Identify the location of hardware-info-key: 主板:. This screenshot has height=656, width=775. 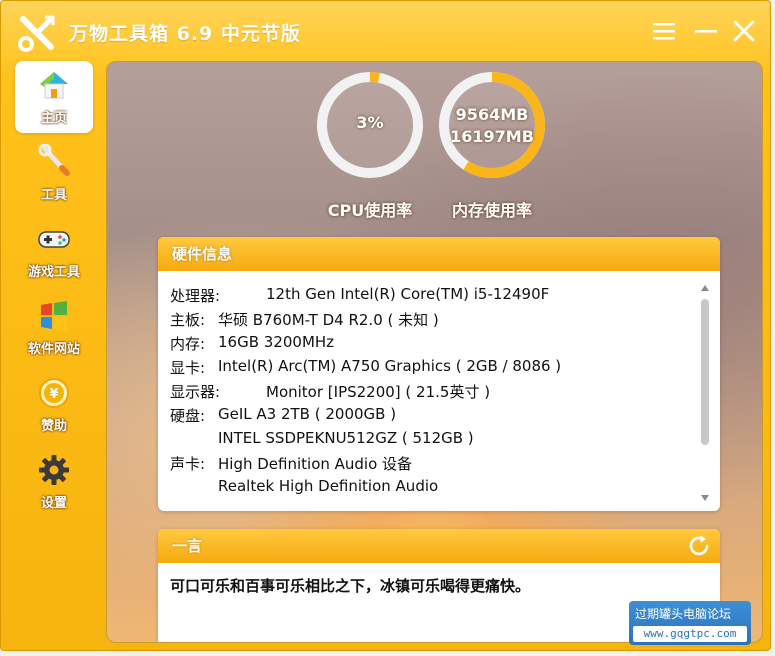
(188, 320).